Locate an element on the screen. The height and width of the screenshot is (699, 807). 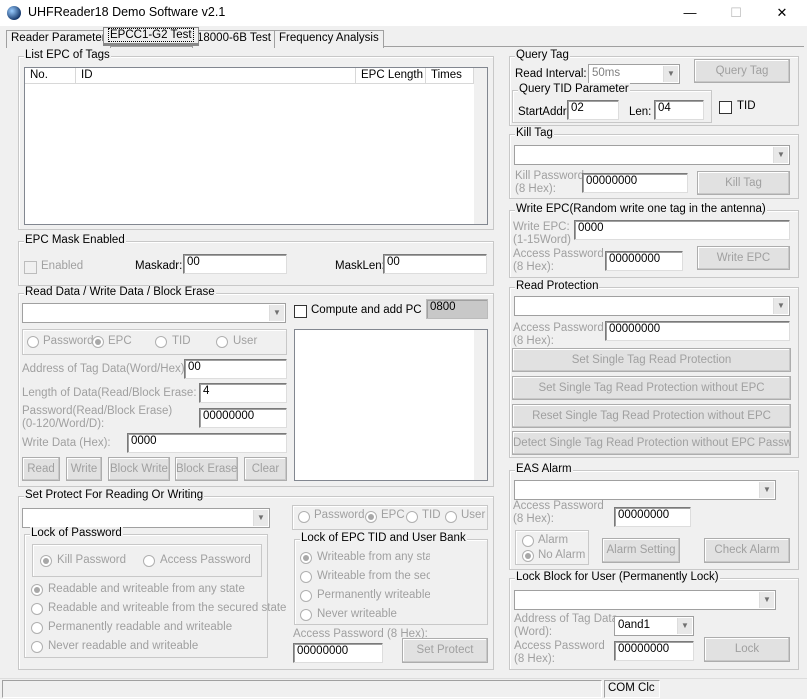
write-epc-pwd-input: 00000000 is located at coordinates (644, 261).